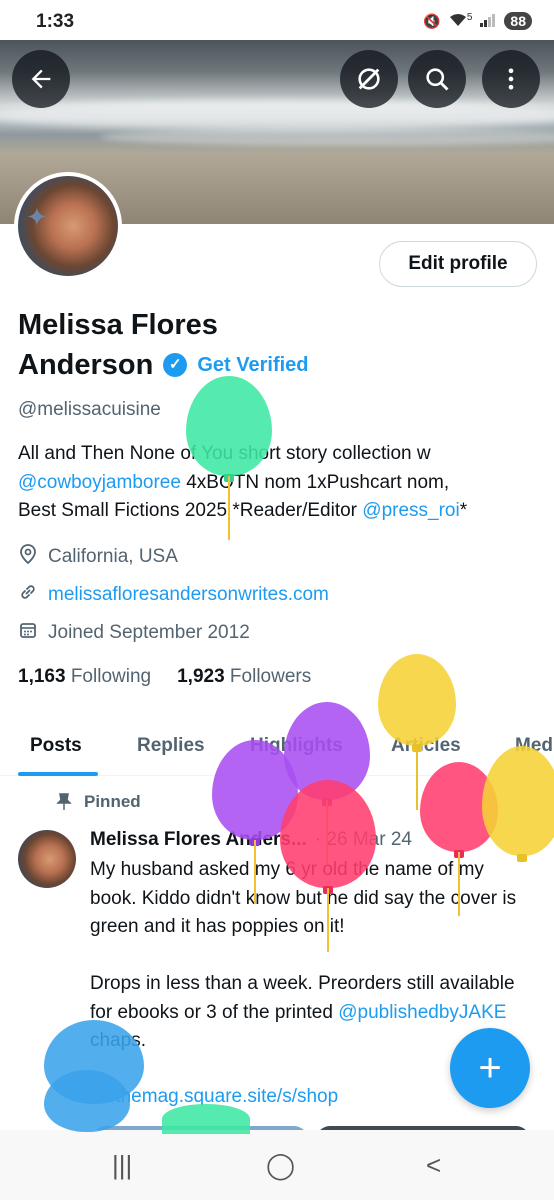  I want to click on cellular-signal-icon, so click(488, 21).